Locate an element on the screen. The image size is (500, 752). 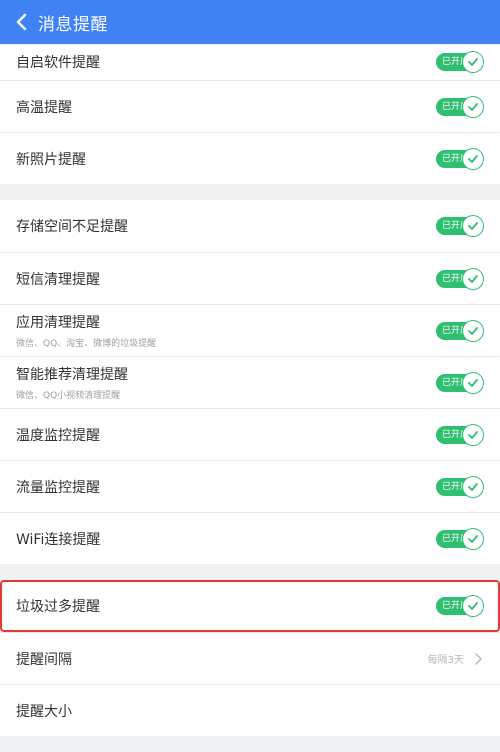
setting-row-high-temp: 高温提醒 已开启 is located at coordinates (250, 106).